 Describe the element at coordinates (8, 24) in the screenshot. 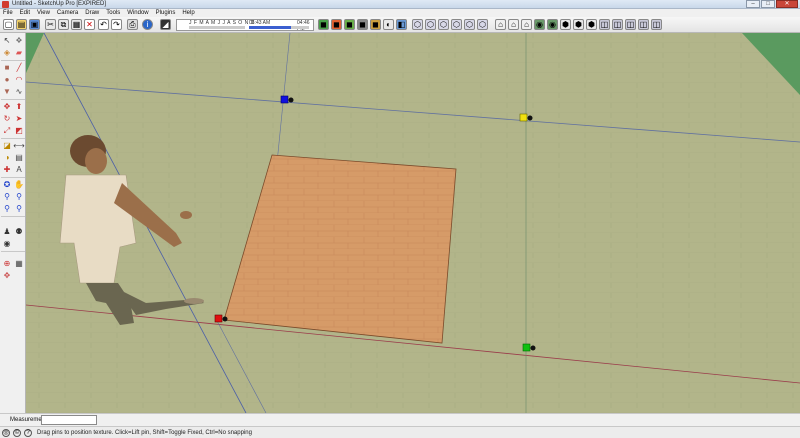

I see `new-icon: ▢` at that location.